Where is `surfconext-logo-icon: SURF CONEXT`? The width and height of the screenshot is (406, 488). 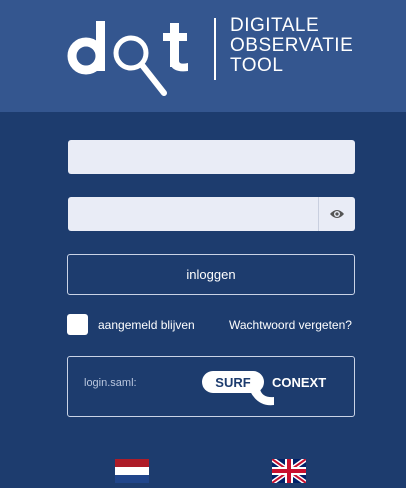
surfconext-logo-icon: SURF CONEXT is located at coordinates (264, 388).